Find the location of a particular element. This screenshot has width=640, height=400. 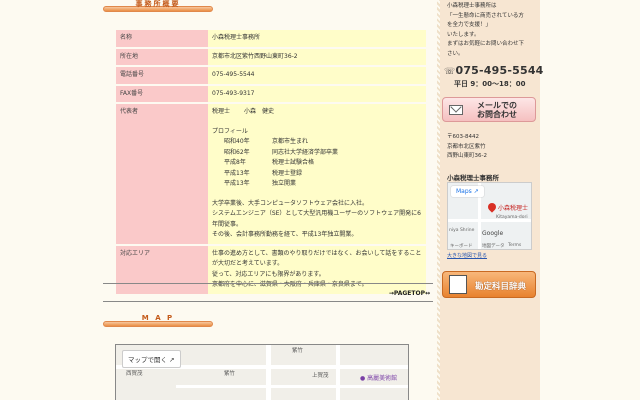

history-event: 独立開業 is located at coordinates (284, 183).